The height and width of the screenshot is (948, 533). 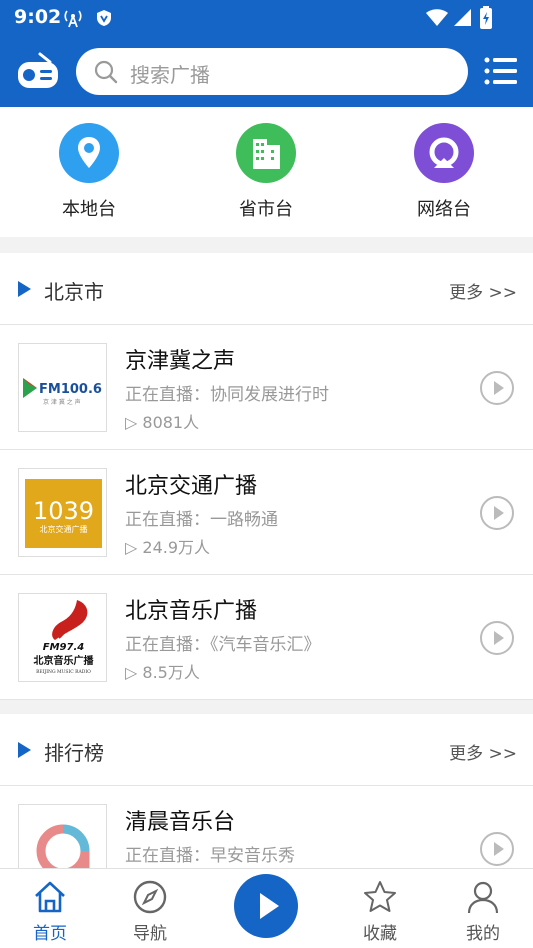 I want to click on station-logo-subtext: 京 津 冀 之 声, so click(x=62, y=402).